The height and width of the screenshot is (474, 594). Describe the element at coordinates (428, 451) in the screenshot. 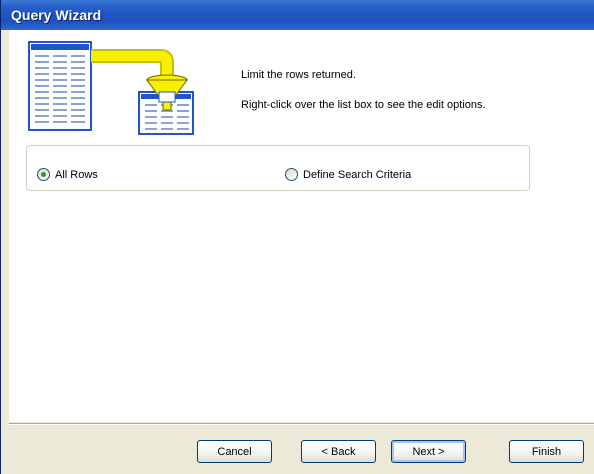

I see `next-button: Next >` at that location.